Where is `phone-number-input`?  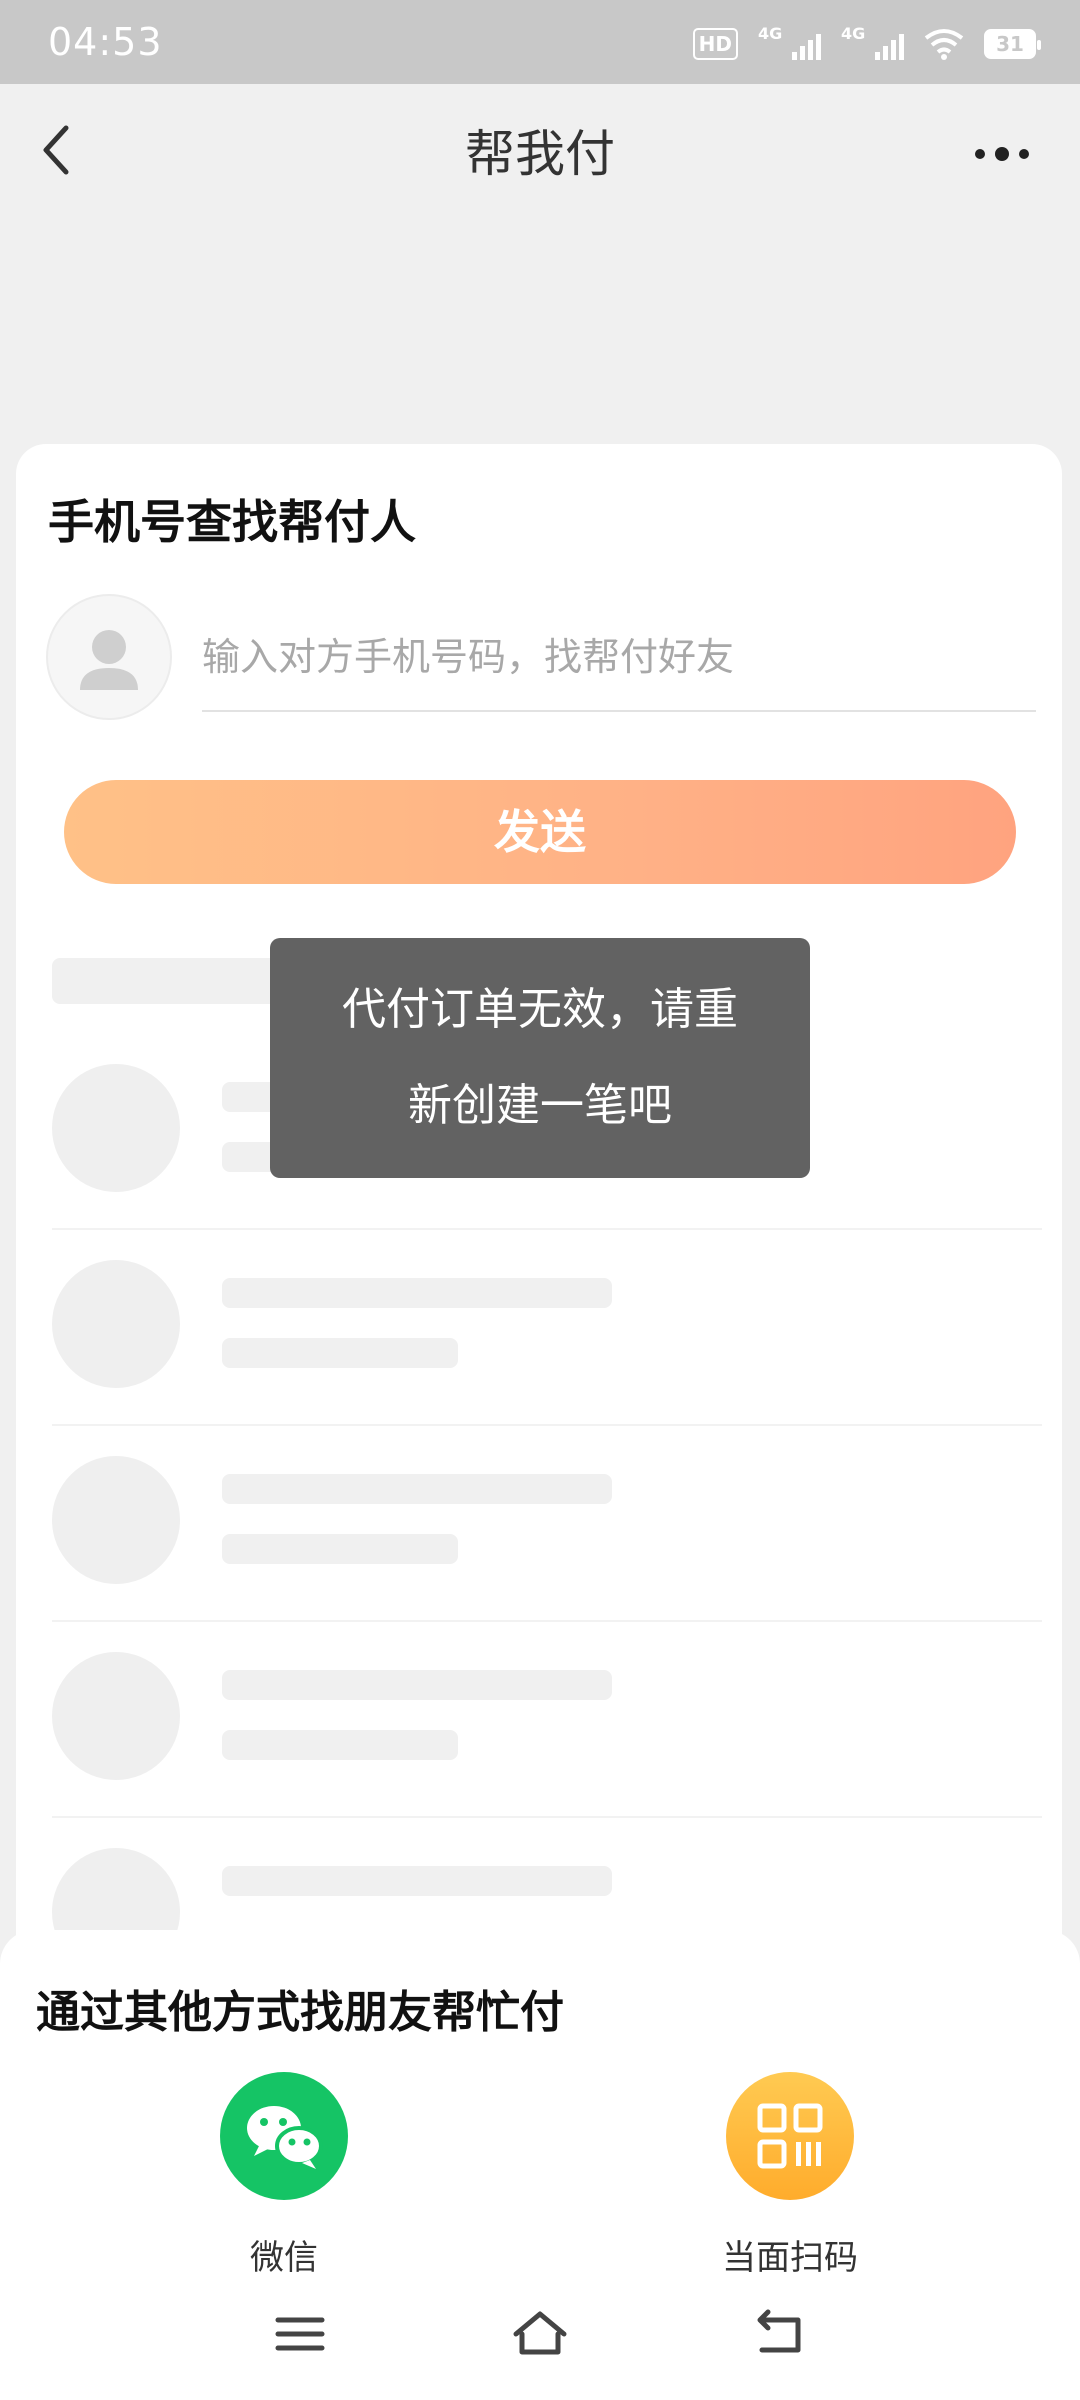
phone-number-input is located at coordinates (619, 658).